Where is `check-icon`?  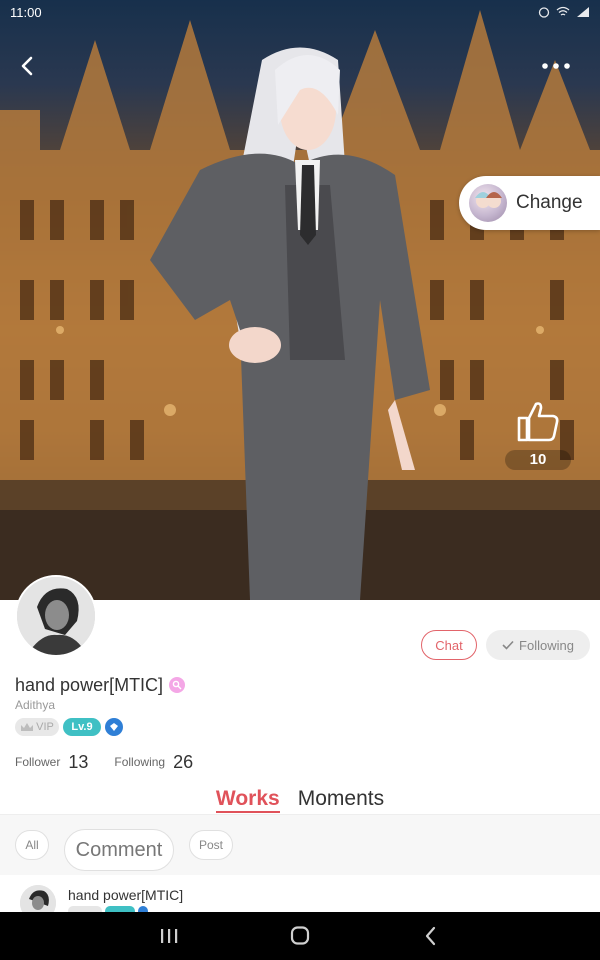
check-icon is located at coordinates (508, 645).